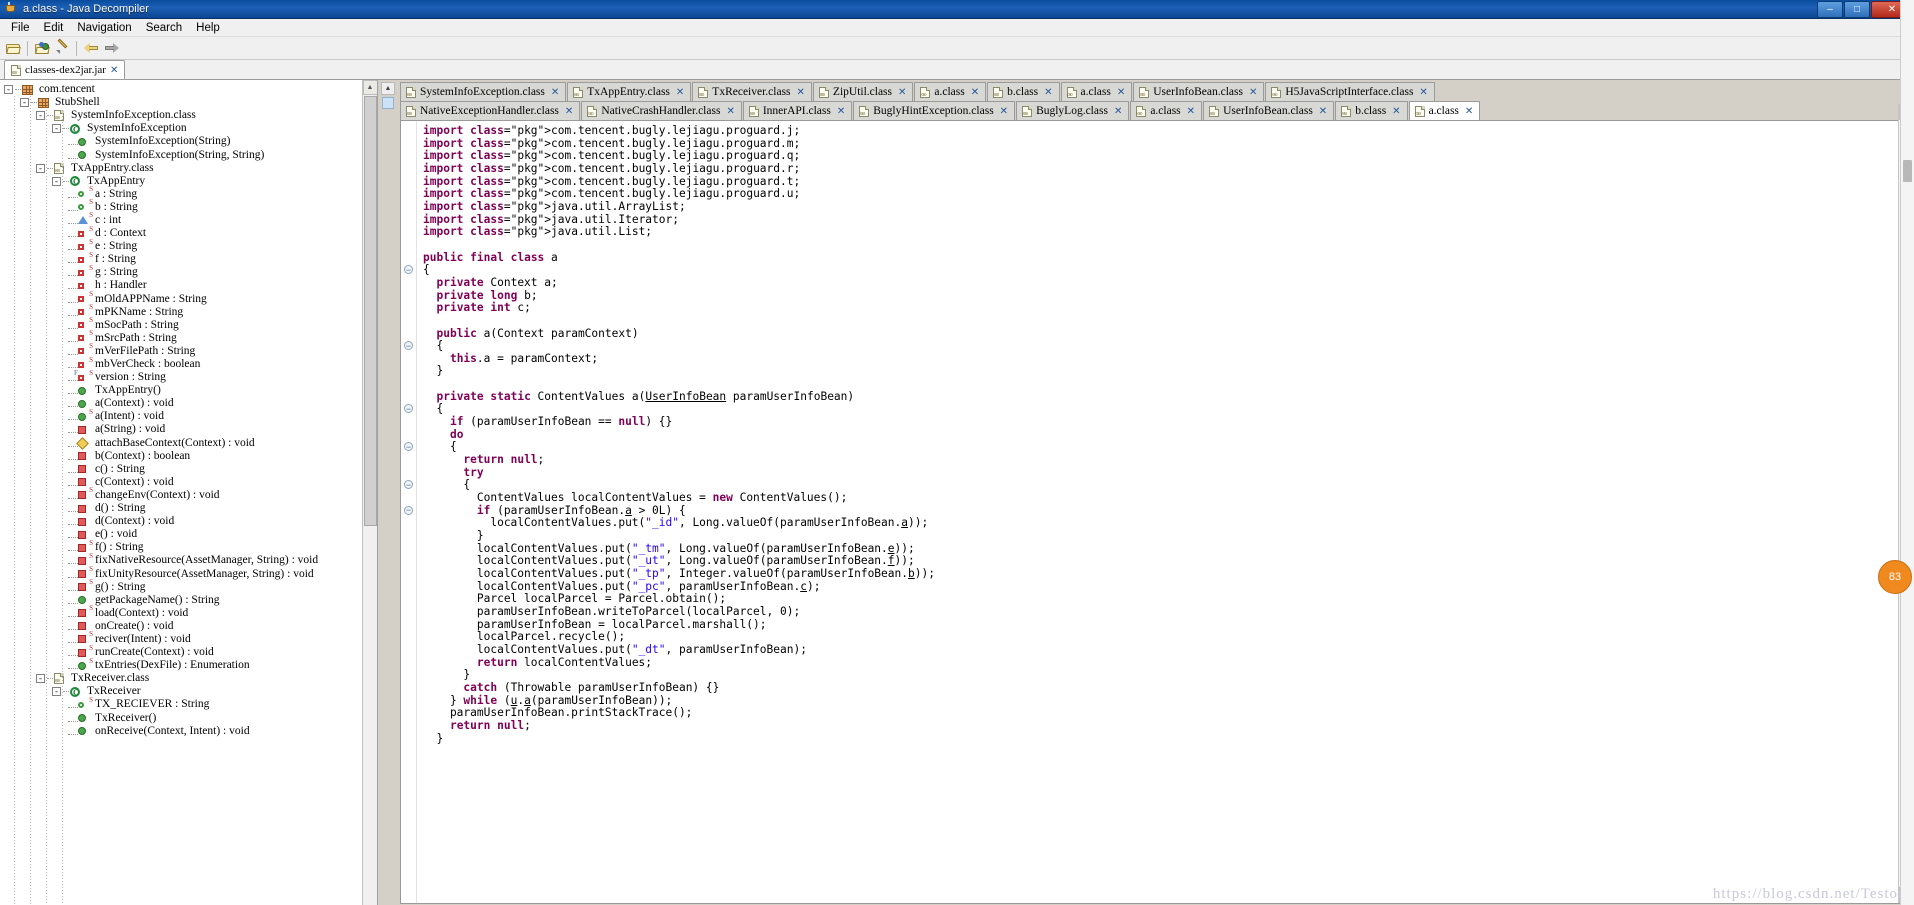 The height and width of the screenshot is (905, 1914). What do you see at coordinates (797, 110) in the screenshot?
I see `editor-tab: 010 InnerAPI.class ✕` at bounding box center [797, 110].